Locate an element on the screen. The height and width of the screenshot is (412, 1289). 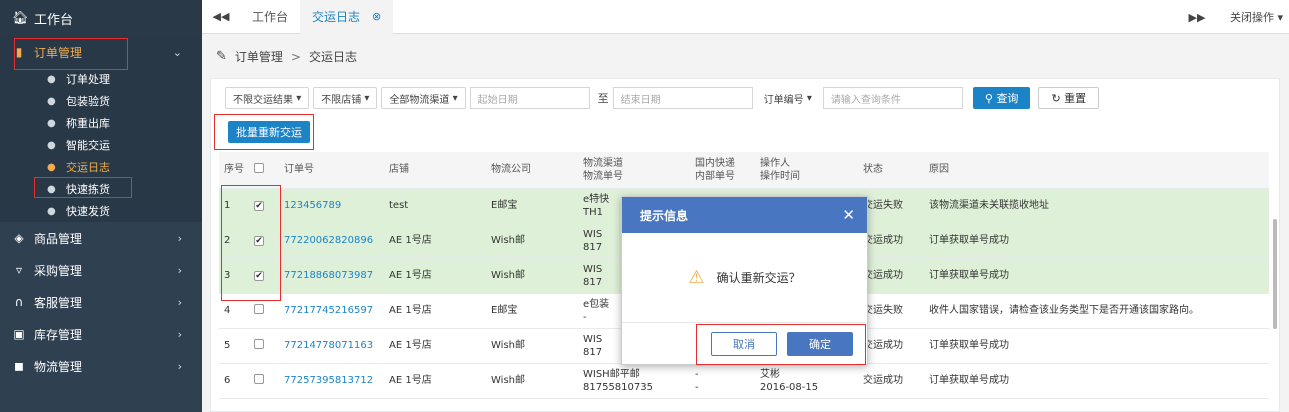
shipping-result-dropdown: 不限交运结果 ▾ is located at coordinates (267, 98).